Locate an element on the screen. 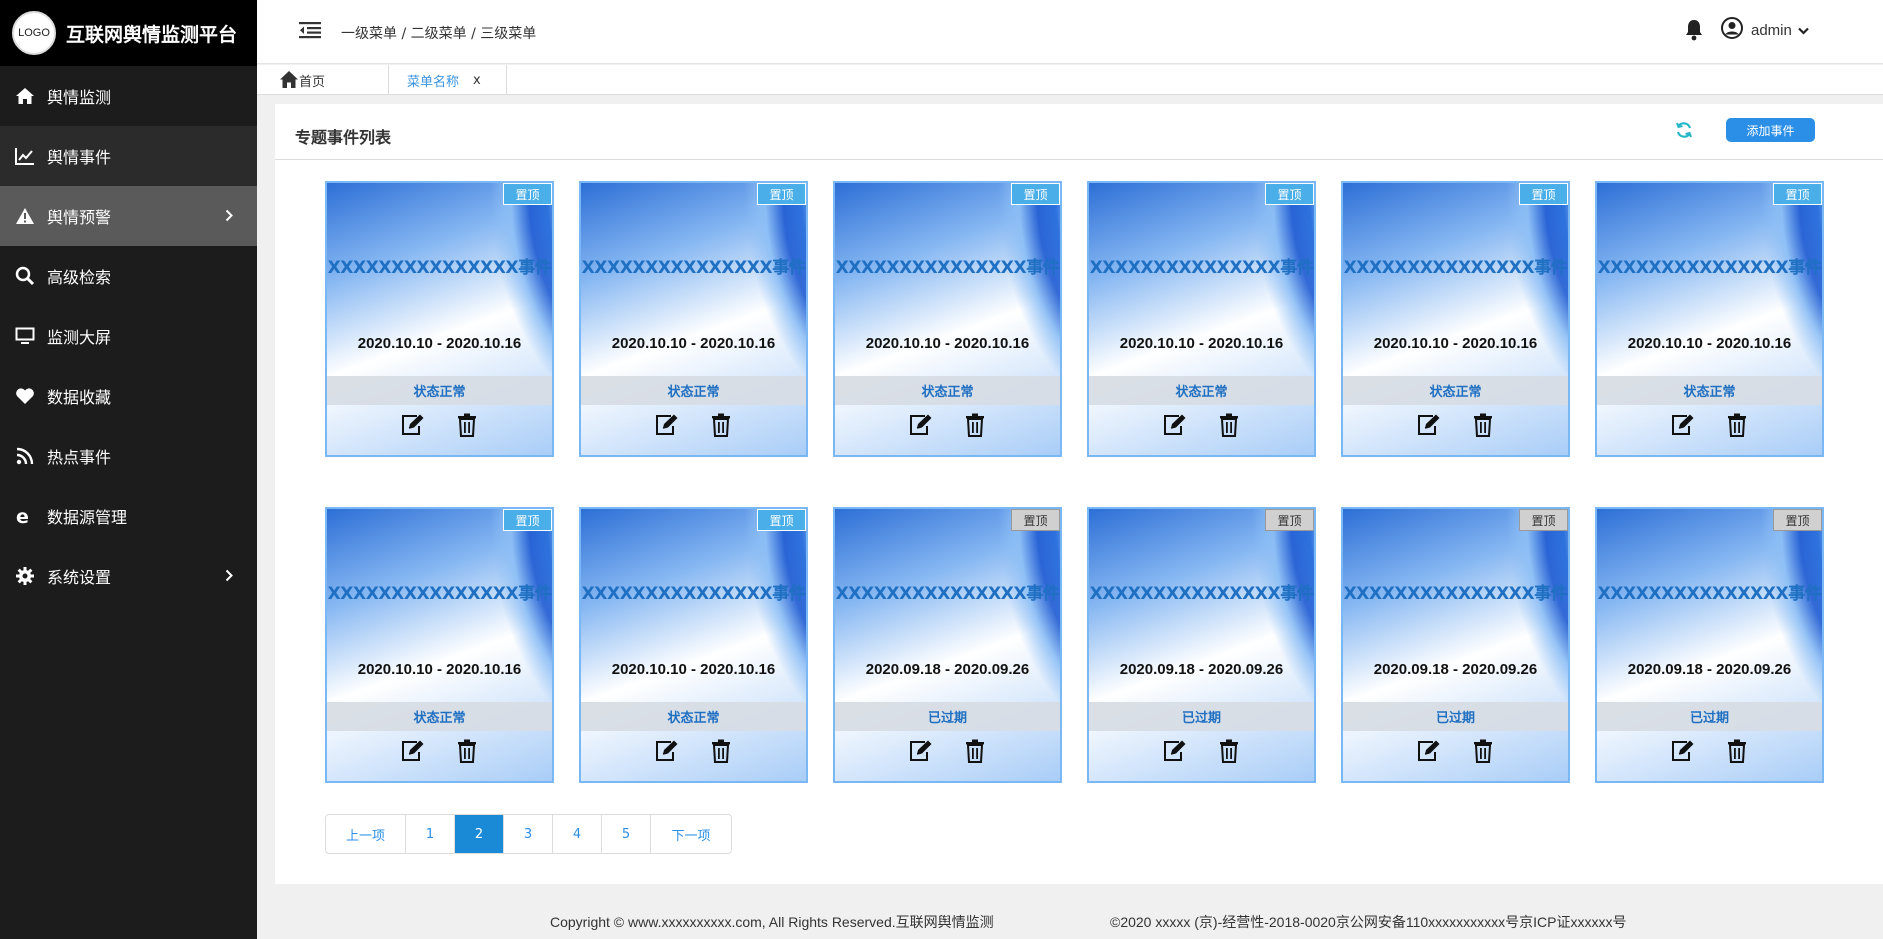 The width and height of the screenshot is (1883, 939). sidebar-item-datasource: e 数据源管理 is located at coordinates (128, 516).